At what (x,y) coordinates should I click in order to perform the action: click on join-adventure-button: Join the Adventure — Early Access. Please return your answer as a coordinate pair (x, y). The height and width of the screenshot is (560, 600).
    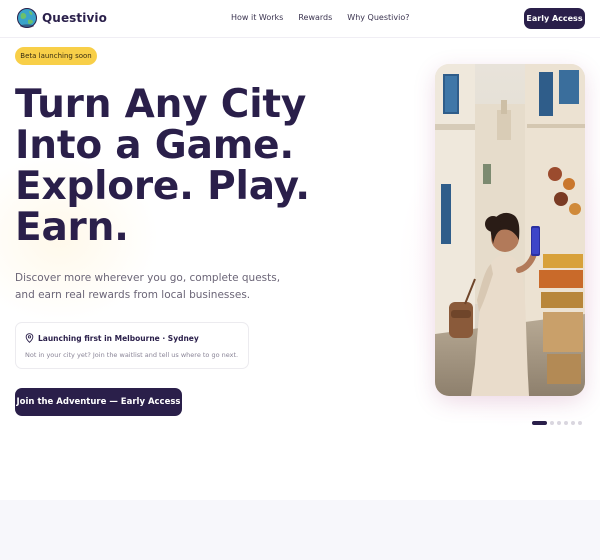
    Looking at the image, I should click on (98, 402).